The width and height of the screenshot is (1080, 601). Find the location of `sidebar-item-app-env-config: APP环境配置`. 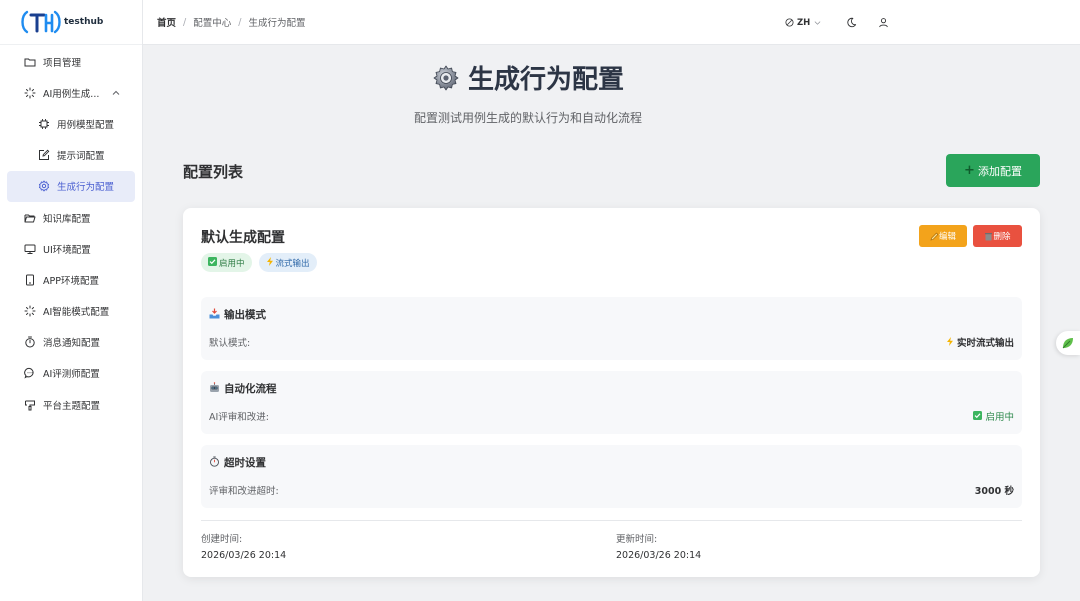

sidebar-item-app-env-config: APP环境配置 is located at coordinates (71, 279).